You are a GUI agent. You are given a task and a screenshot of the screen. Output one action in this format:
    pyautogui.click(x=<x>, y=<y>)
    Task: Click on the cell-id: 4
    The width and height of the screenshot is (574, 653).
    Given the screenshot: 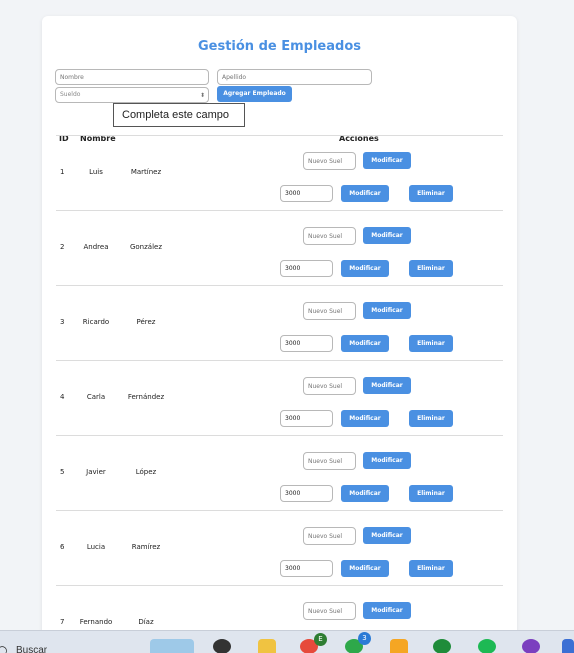 What is the action you would take?
    pyautogui.click(x=62, y=397)
    